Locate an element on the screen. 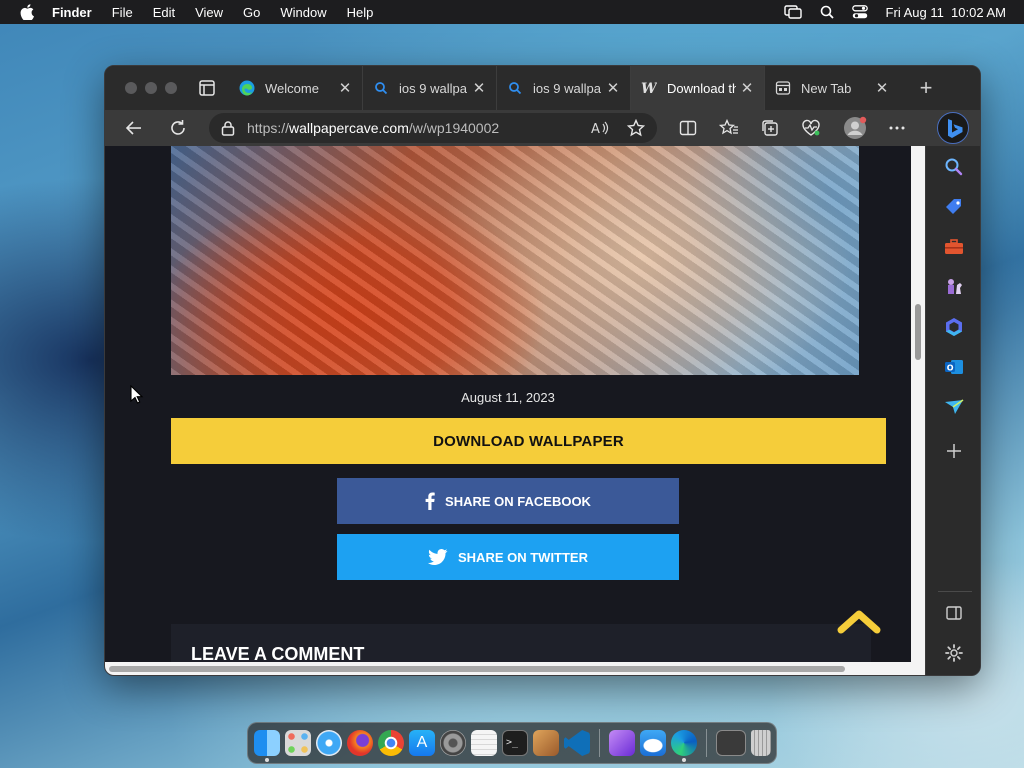 This screenshot has height=768, width=1024. outlook-icon: O is located at coordinates (954, 367).